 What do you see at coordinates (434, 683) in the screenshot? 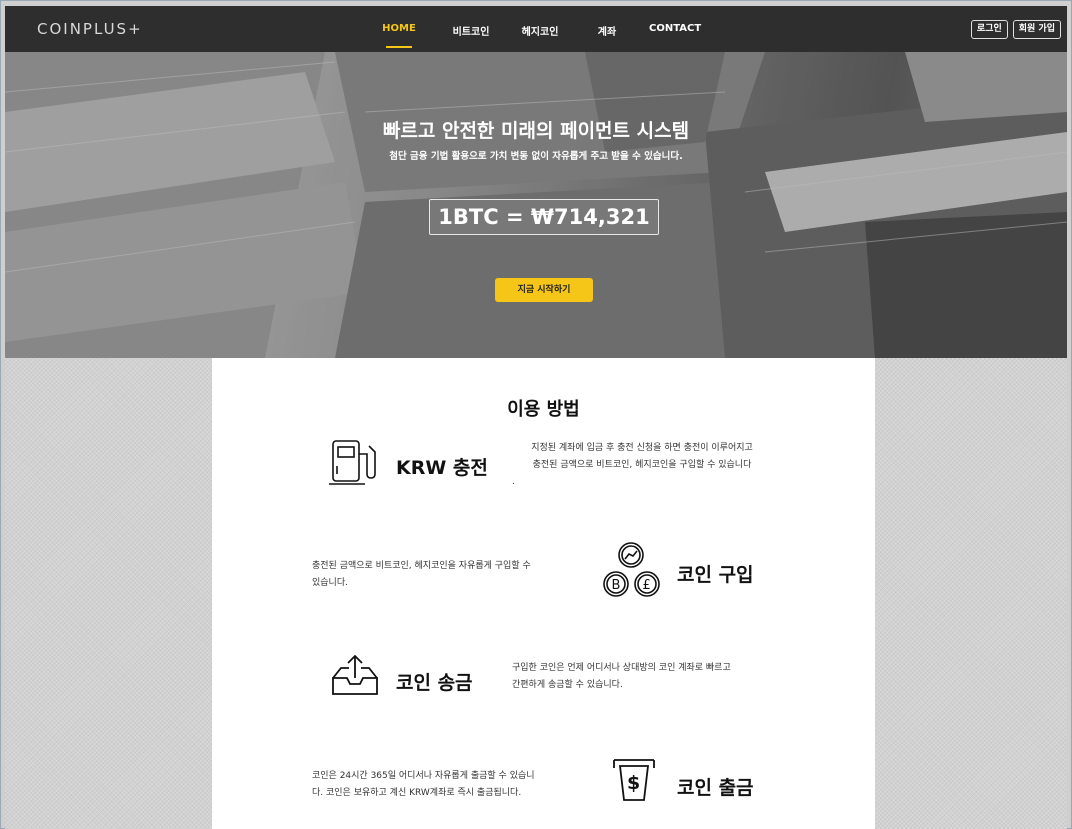
I see `feature-title-send-coin: 코인 송금` at bounding box center [434, 683].